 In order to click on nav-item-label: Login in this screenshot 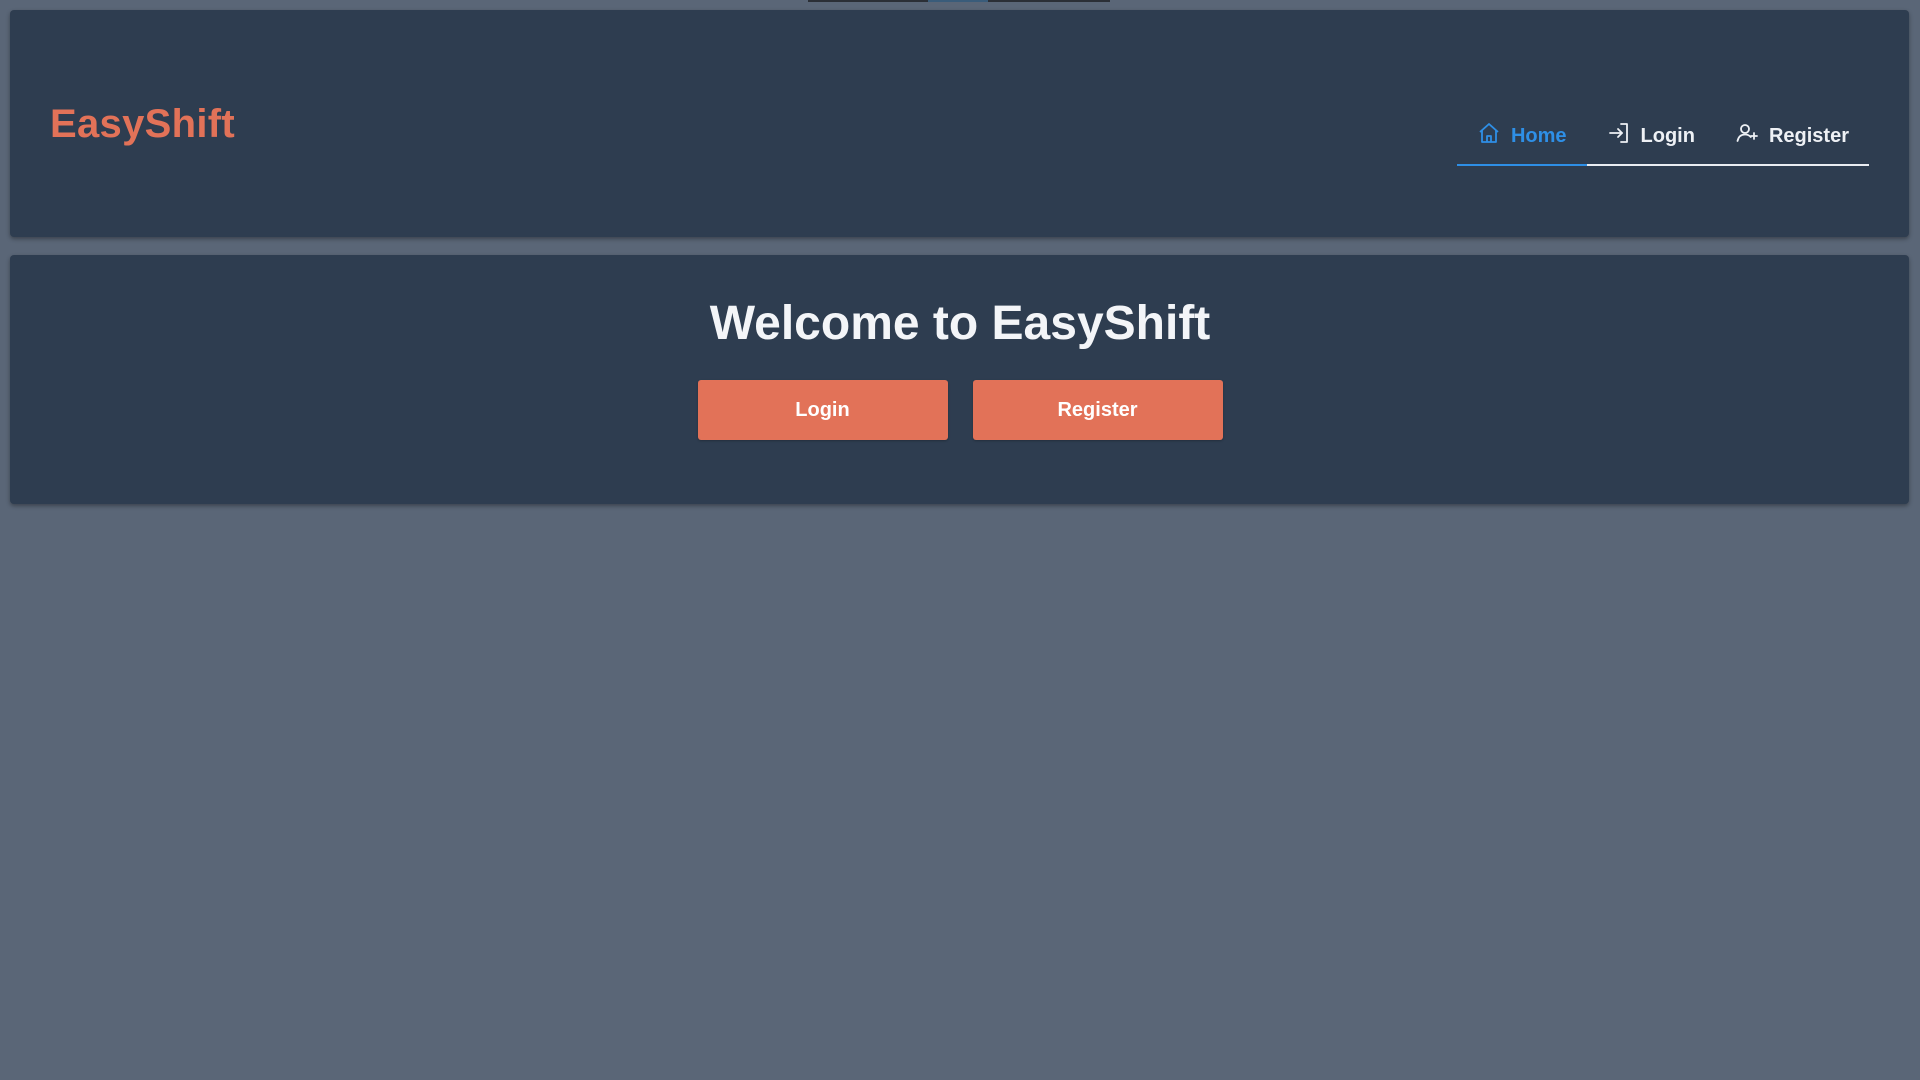, I will do `click(1667, 135)`.